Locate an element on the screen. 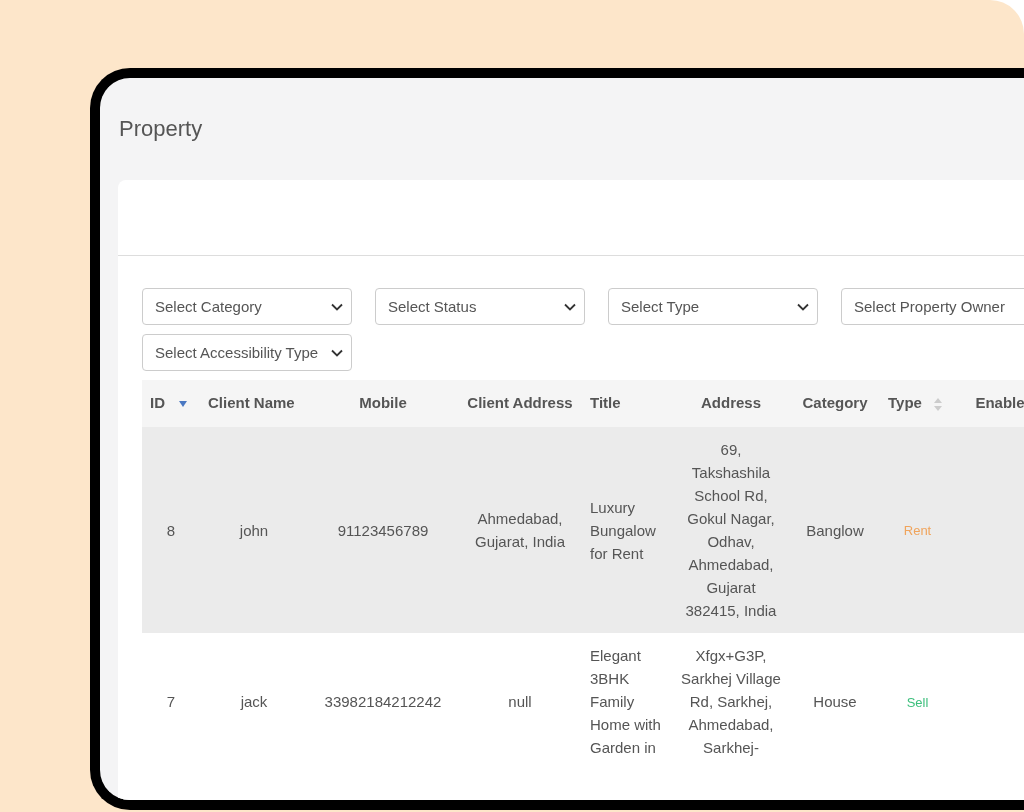  table-cell: null is located at coordinates (520, 701).